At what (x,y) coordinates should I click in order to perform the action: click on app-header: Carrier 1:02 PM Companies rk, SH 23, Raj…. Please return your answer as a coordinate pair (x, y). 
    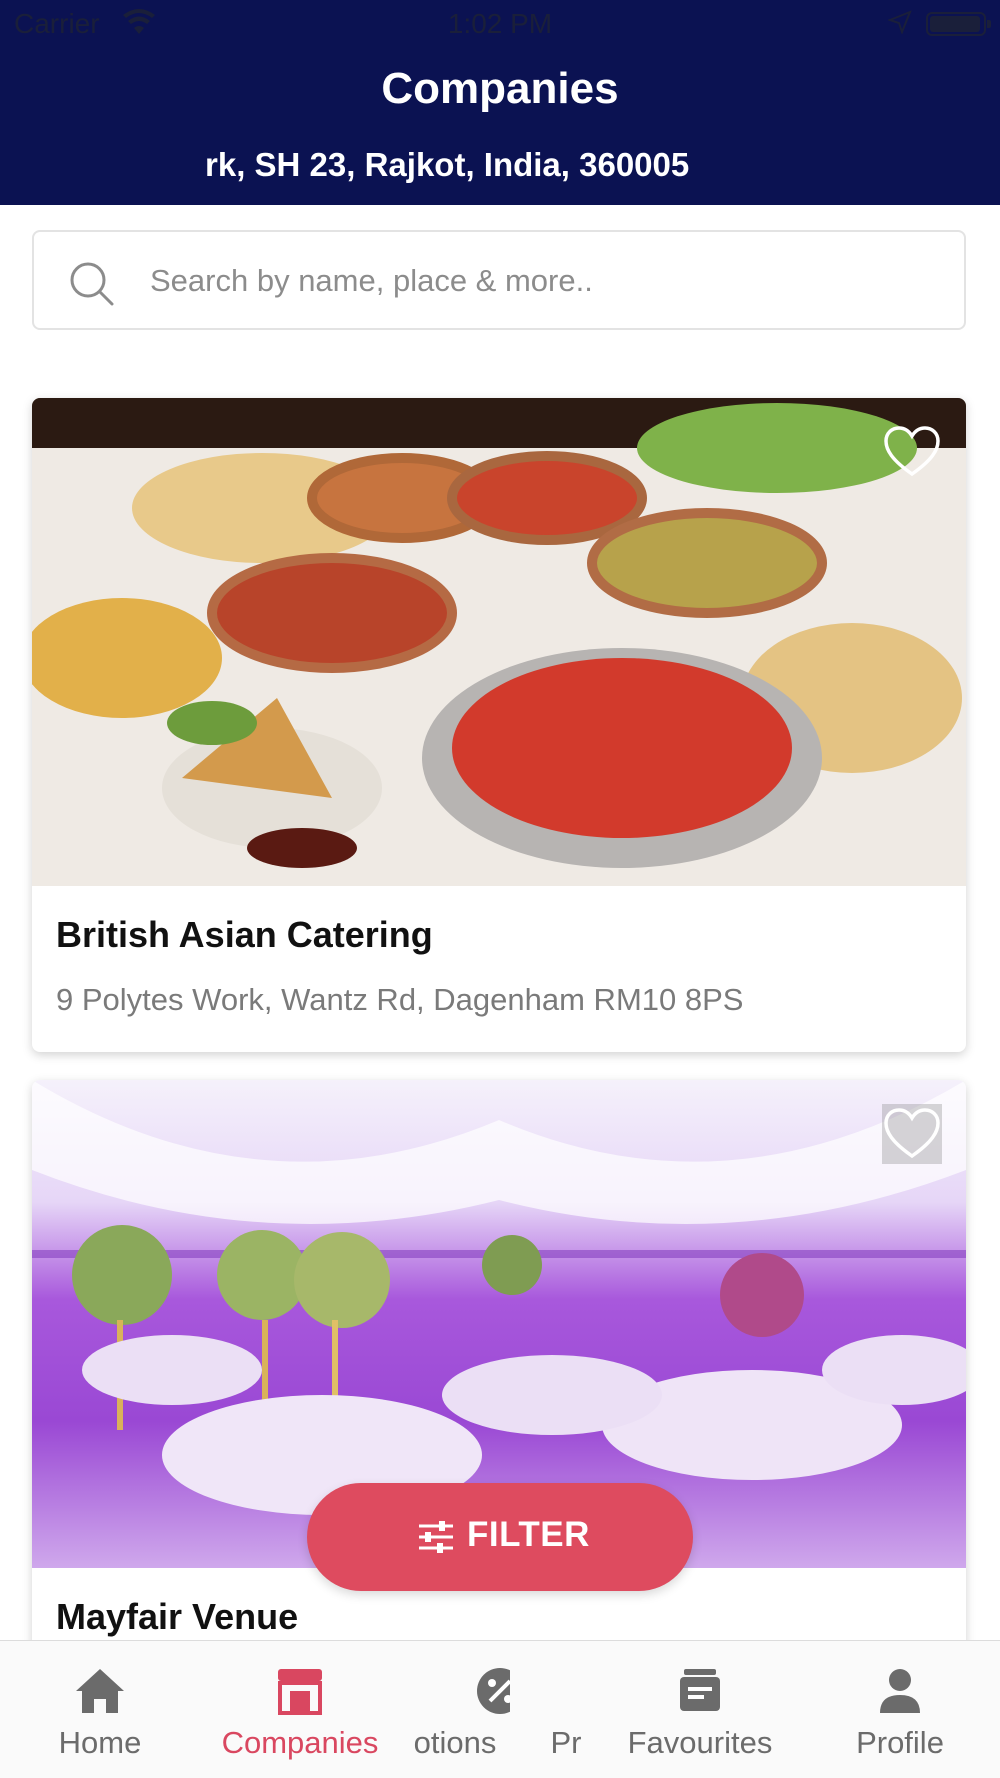
    Looking at the image, I should click on (500, 102).